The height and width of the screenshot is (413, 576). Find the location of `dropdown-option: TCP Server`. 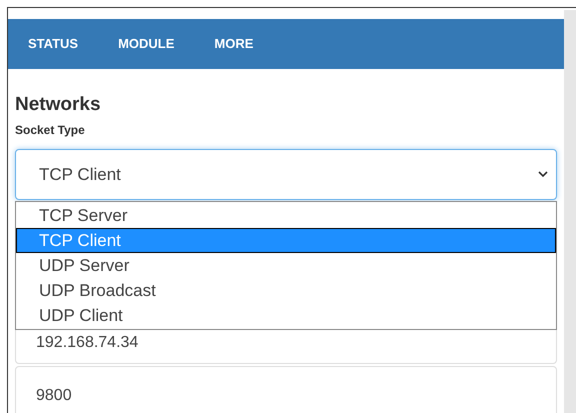

dropdown-option: TCP Server is located at coordinates (286, 215).